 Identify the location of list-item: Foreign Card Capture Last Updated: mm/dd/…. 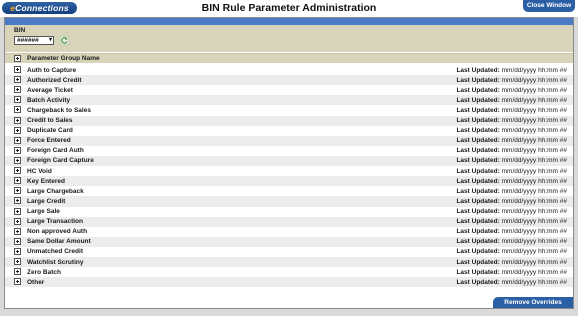
(289, 161).